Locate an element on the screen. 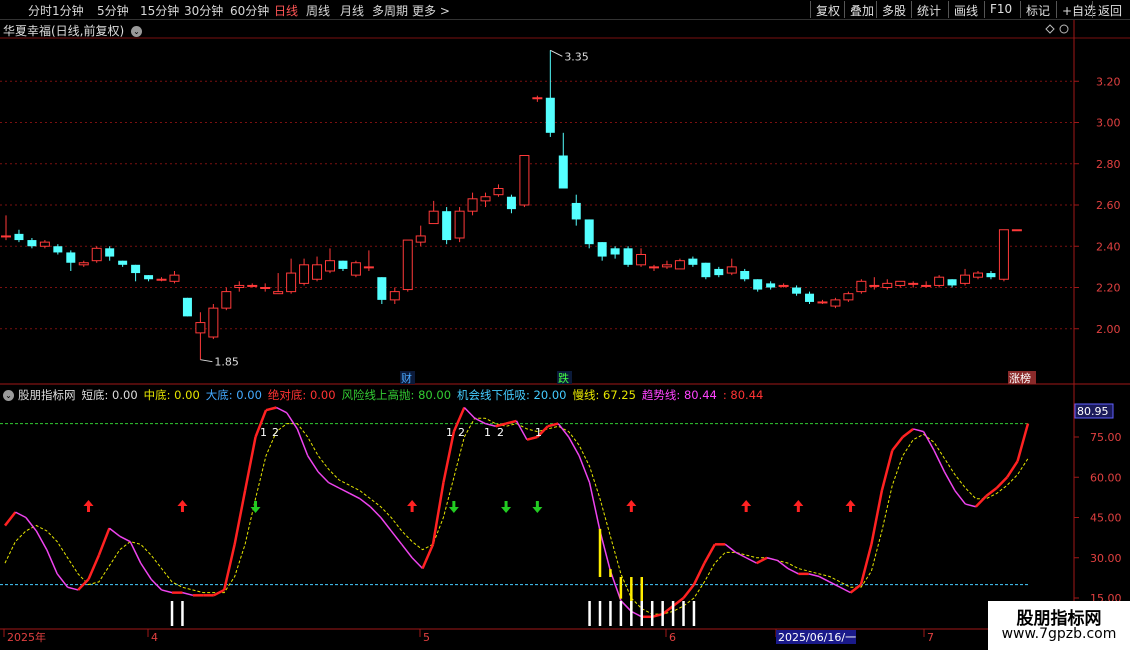 The height and width of the screenshot is (650, 1130). indicator-value-7: 趋势线: 80.44 is located at coordinates (679, 395).